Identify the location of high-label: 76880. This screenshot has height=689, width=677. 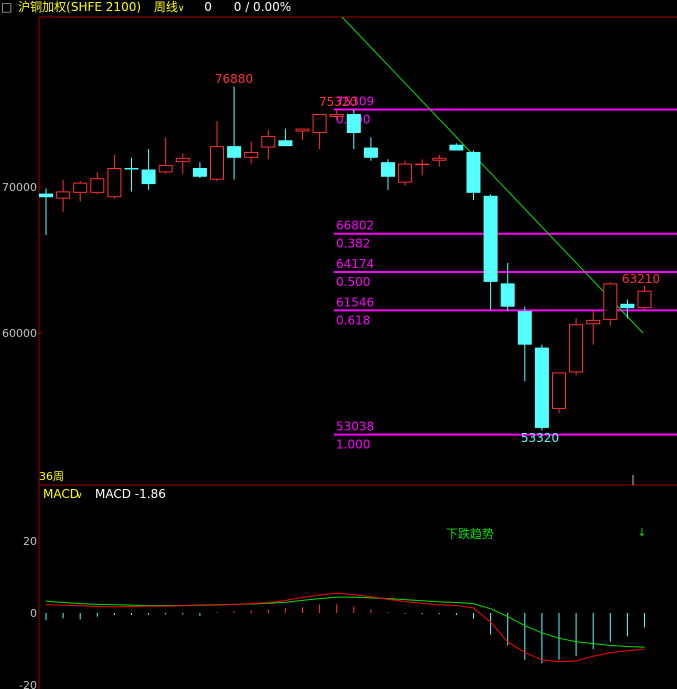
(234, 79).